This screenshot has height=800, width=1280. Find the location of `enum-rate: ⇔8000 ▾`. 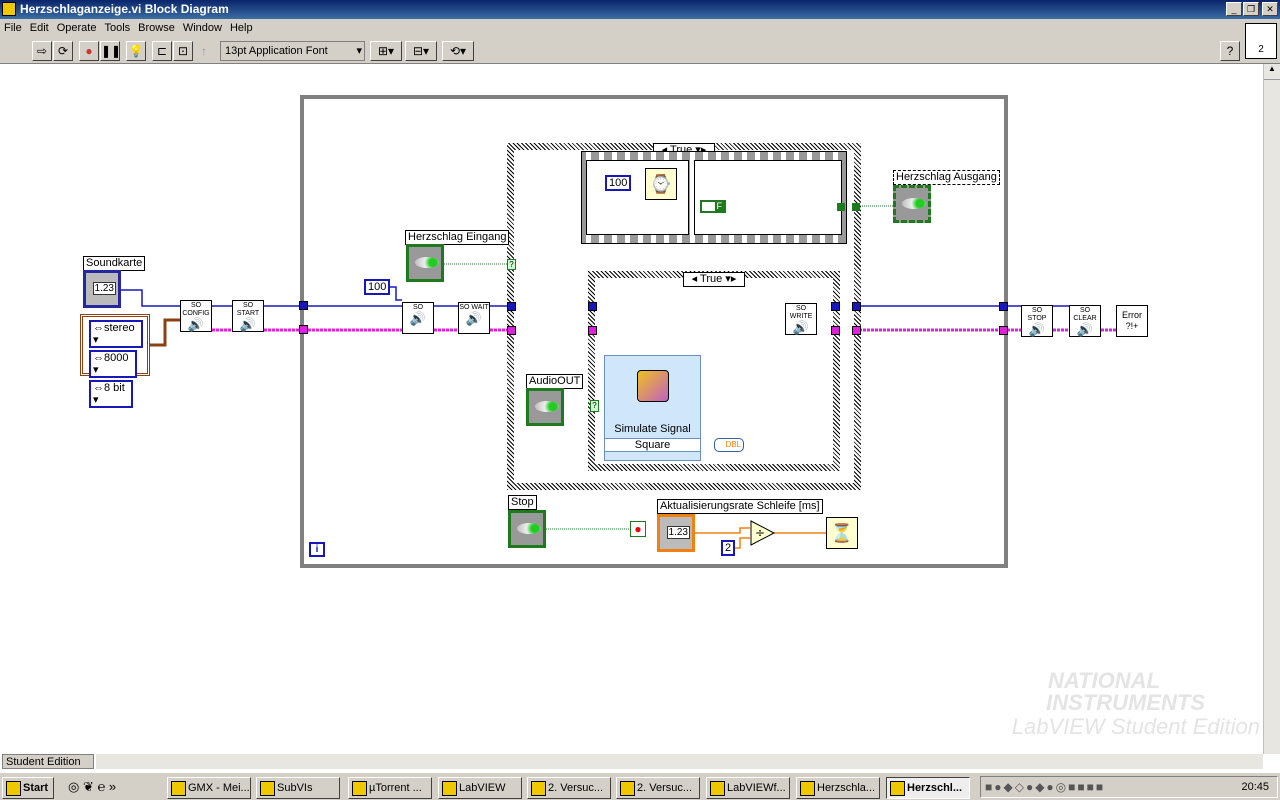

enum-rate: ⇔8000 ▾ is located at coordinates (113, 364).